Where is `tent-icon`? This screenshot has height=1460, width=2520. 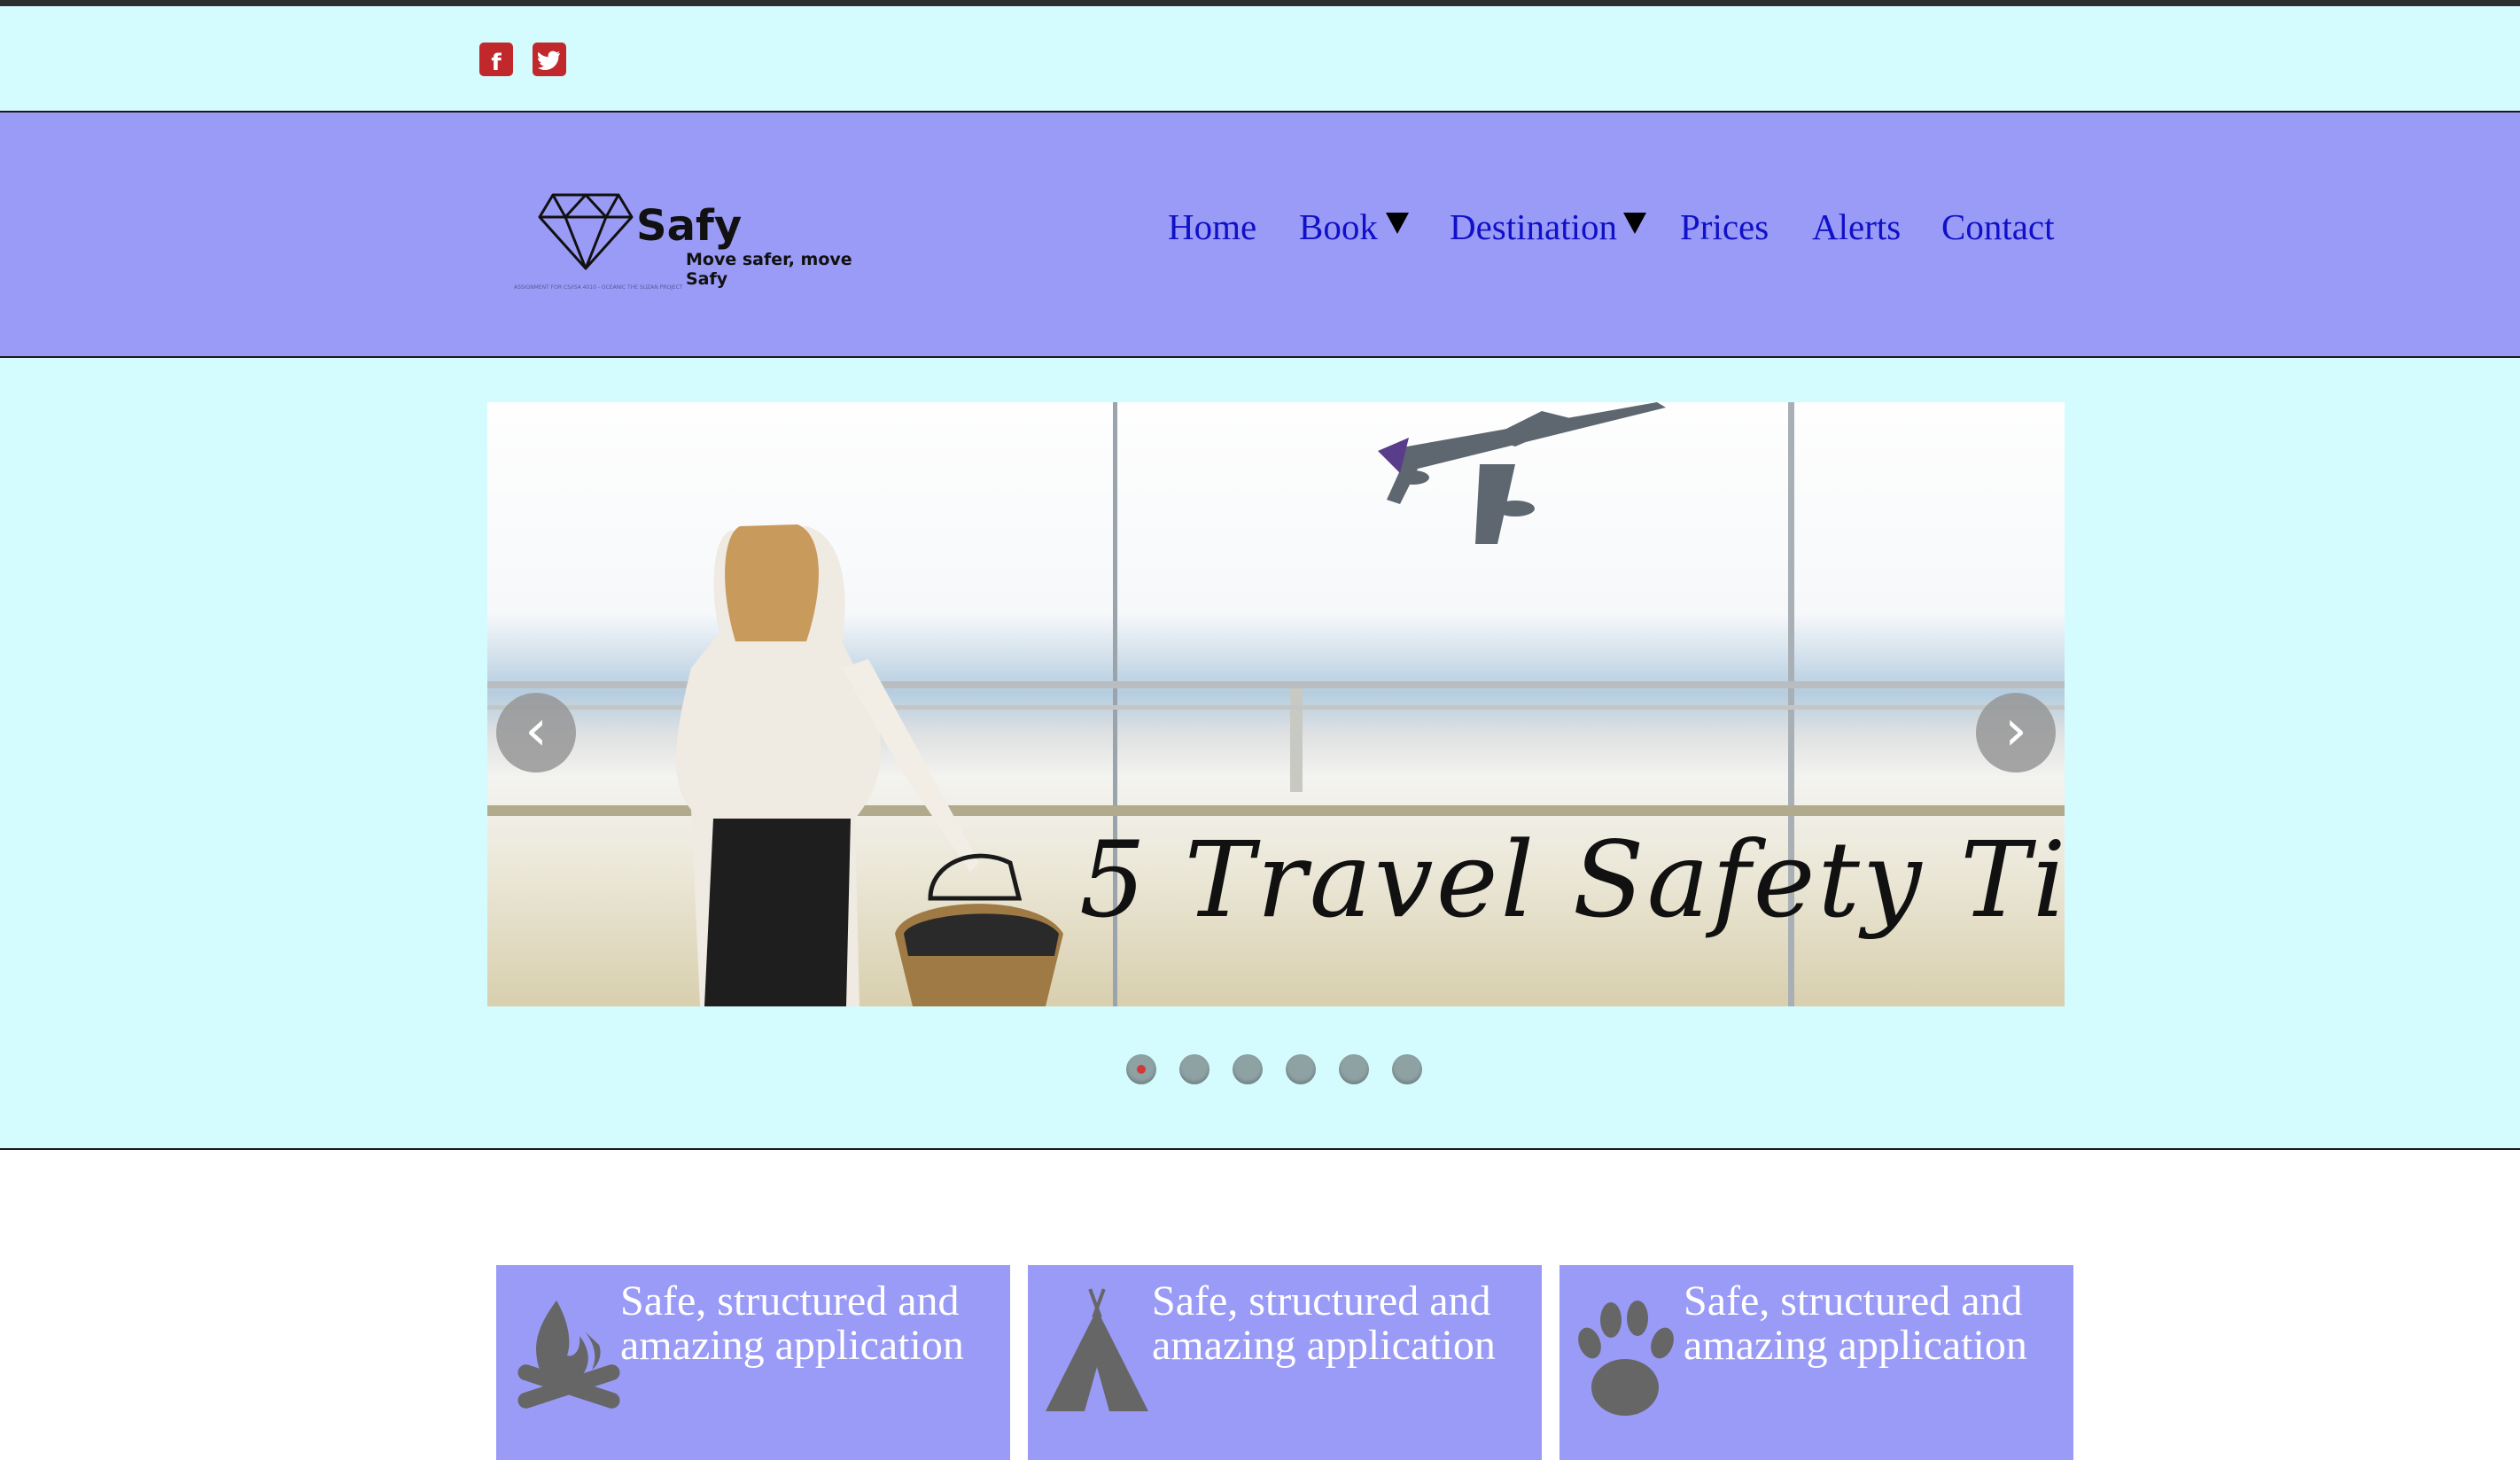 tent-icon is located at coordinates (1097, 1350).